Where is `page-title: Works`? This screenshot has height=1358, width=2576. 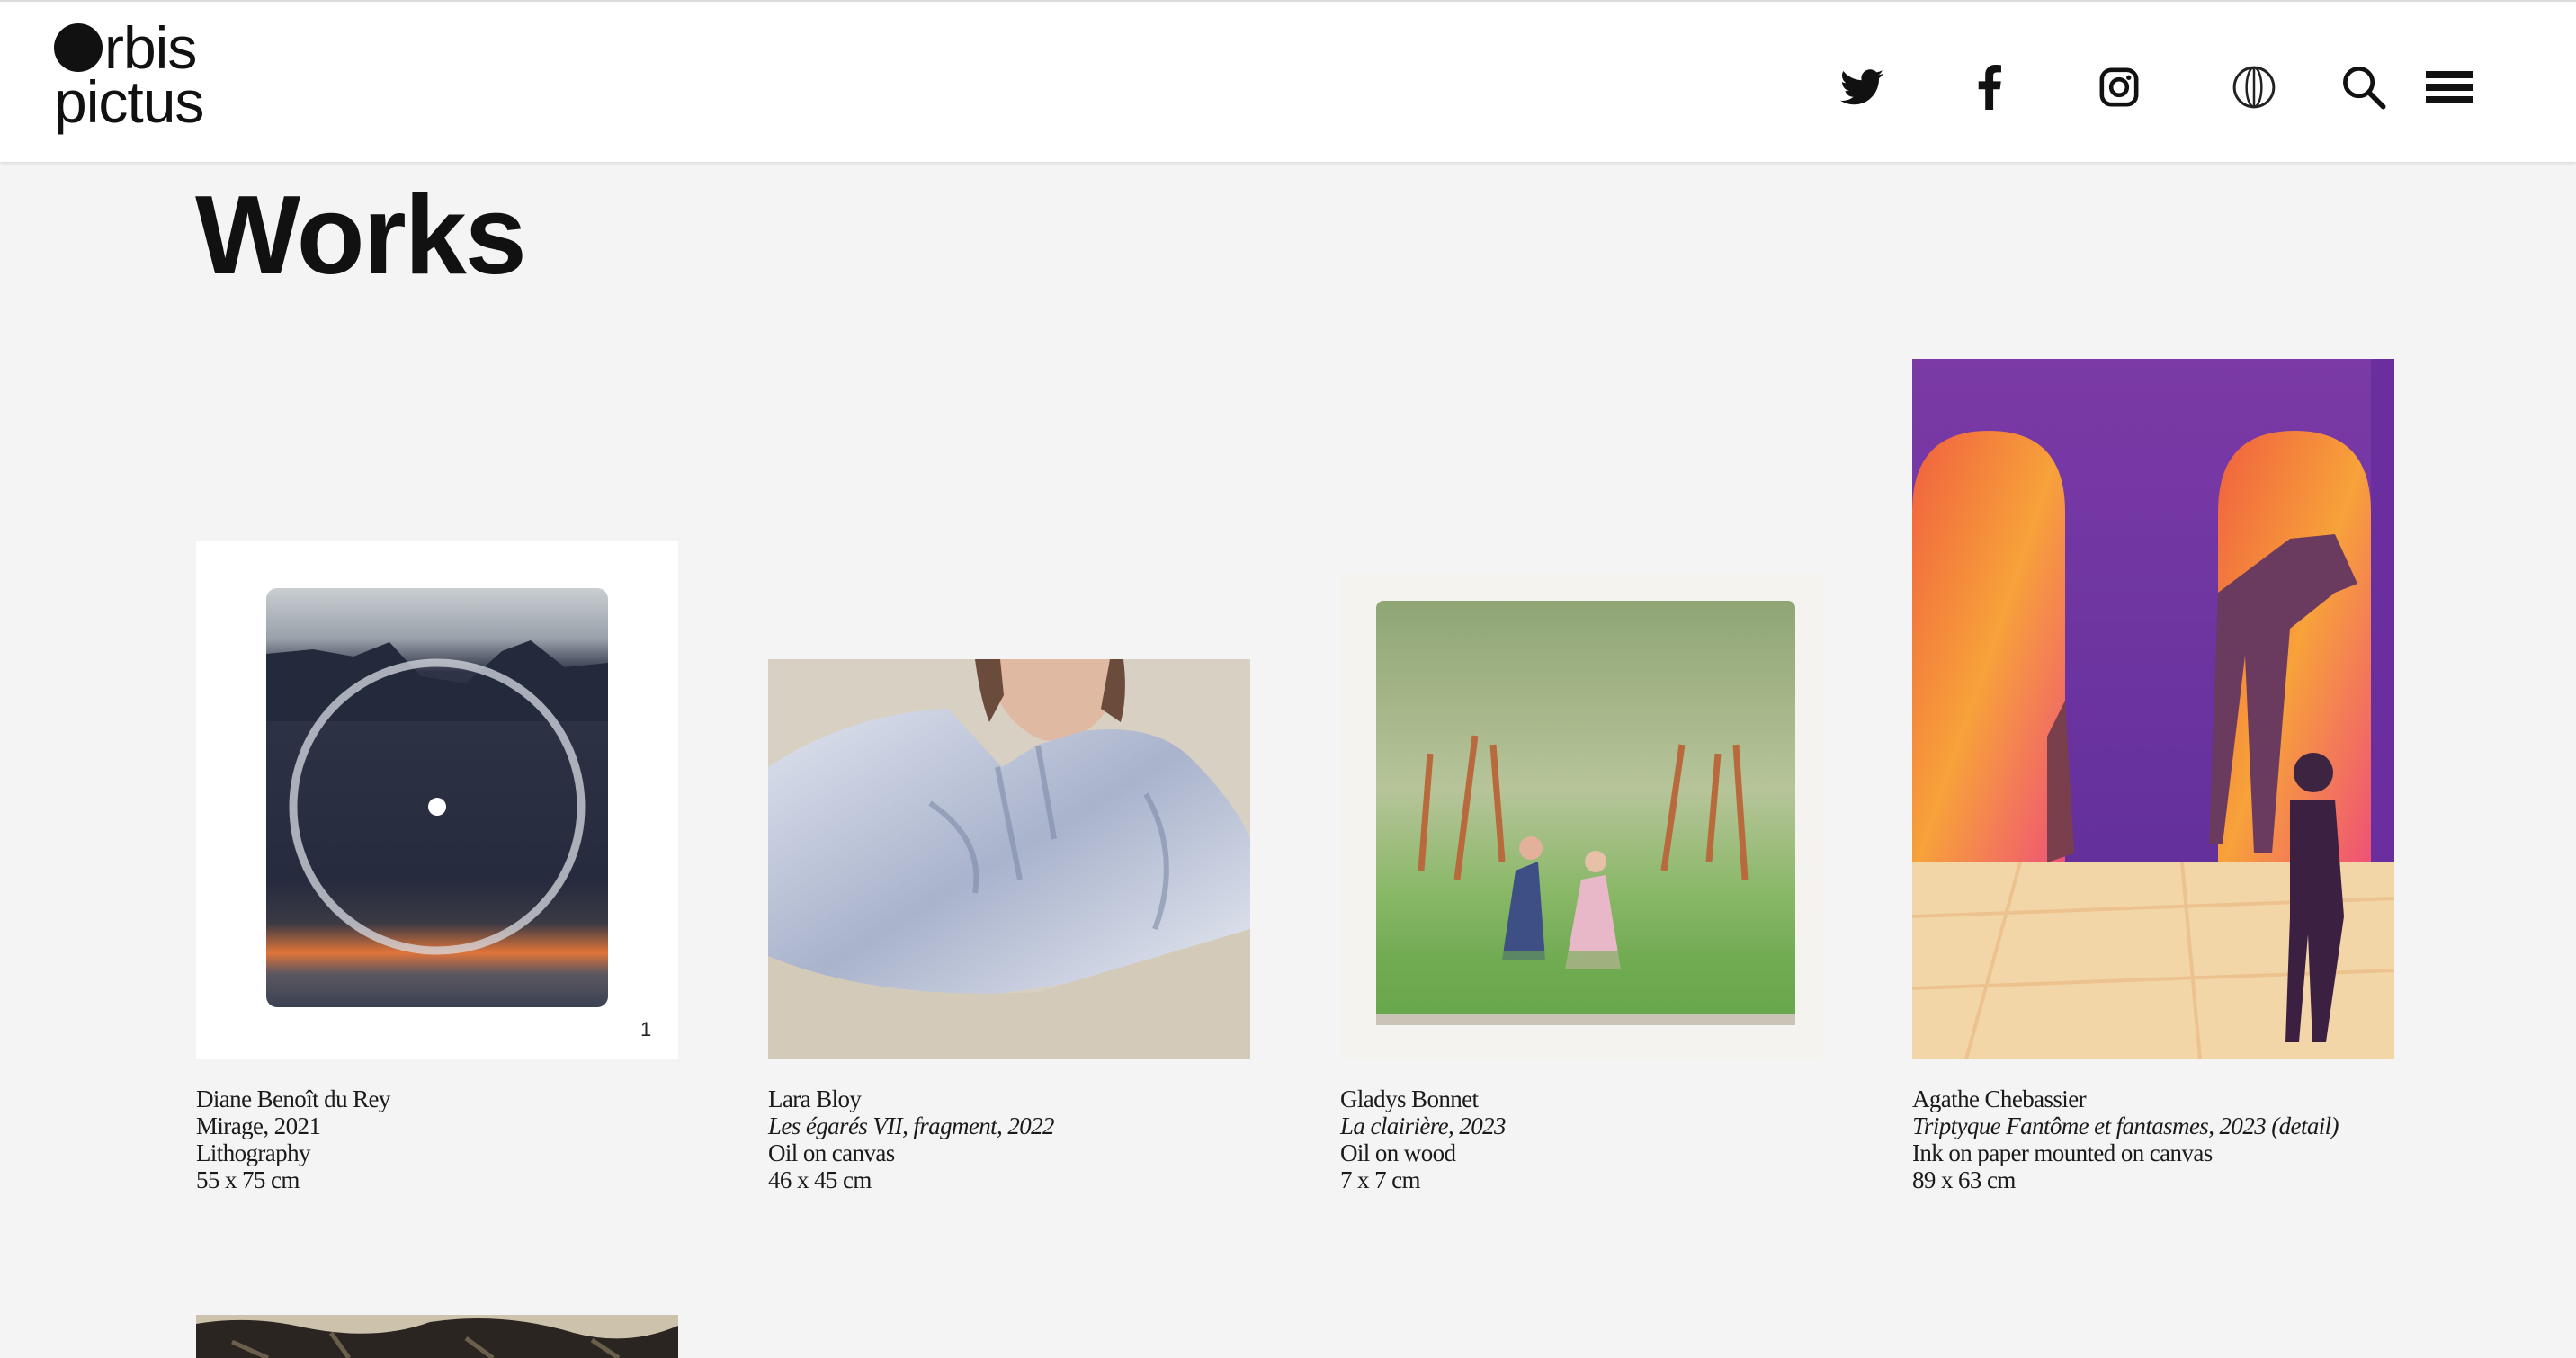
page-title: Works is located at coordinates (361, 236).